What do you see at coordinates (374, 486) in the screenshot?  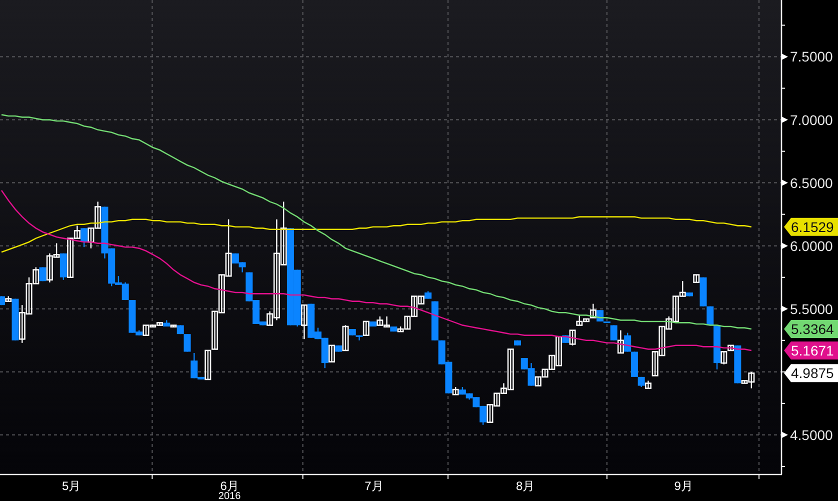 I see `axis-label: 7月` at bounding box center [374, 486].